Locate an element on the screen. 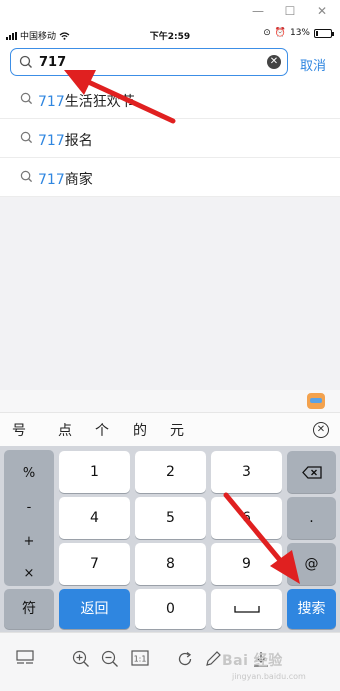 Image resolution: width=340 pixels, height=691 pixels. digit-key: 3 is located at coordinates (246, 472).